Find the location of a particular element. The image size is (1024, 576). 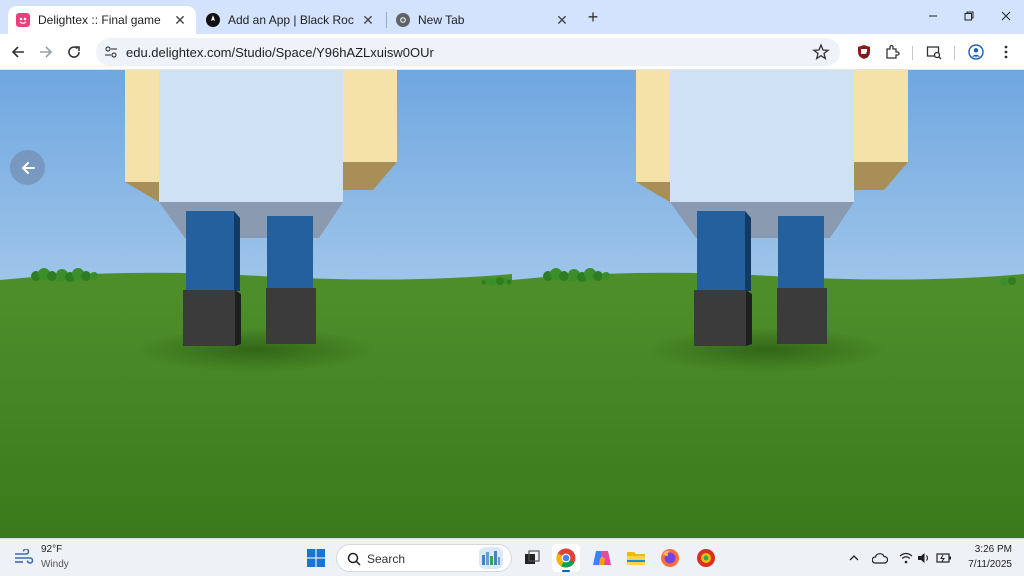

restore-icon is located at coordinates (969, 16).